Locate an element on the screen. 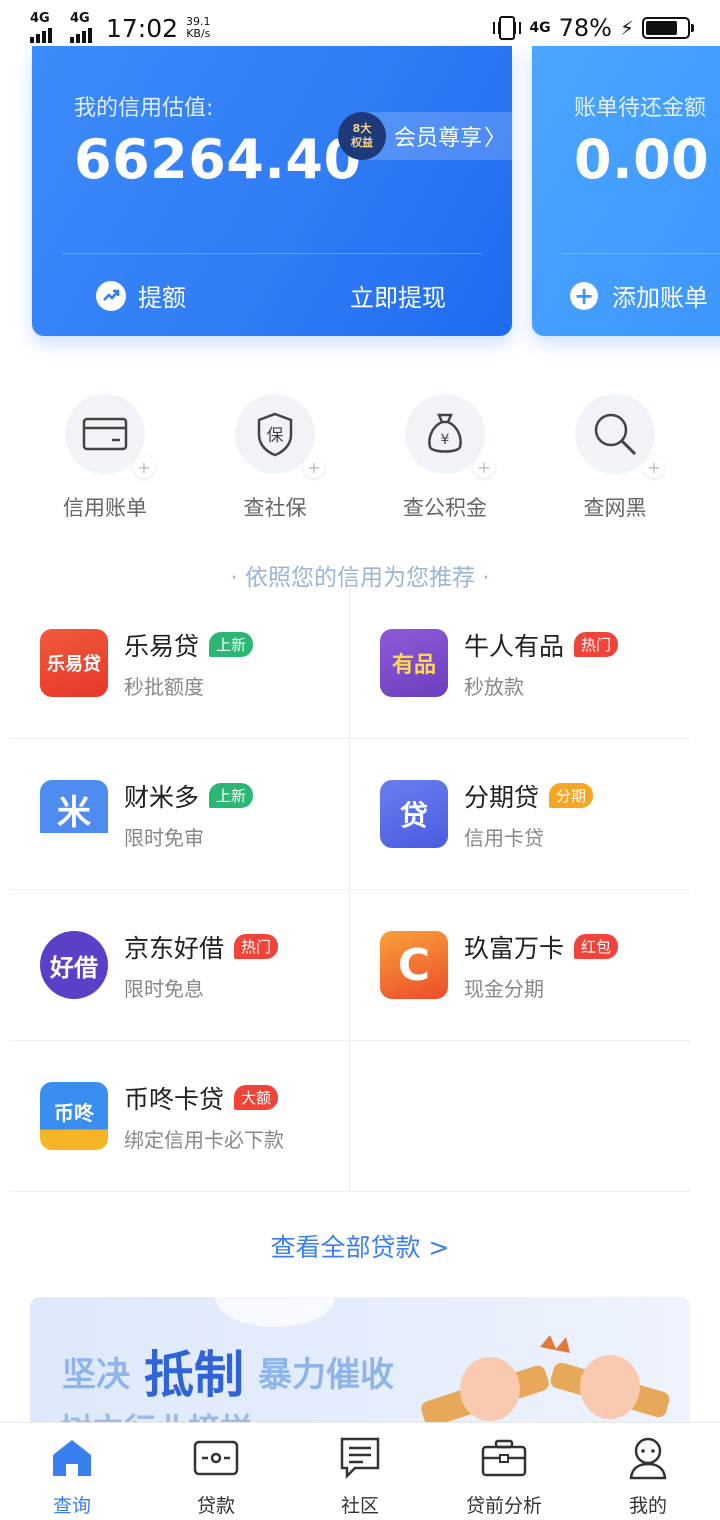 Image resolution: width=720 pixels, height=1520 pixels. logo-text: C is located at coordinates (414, 965).